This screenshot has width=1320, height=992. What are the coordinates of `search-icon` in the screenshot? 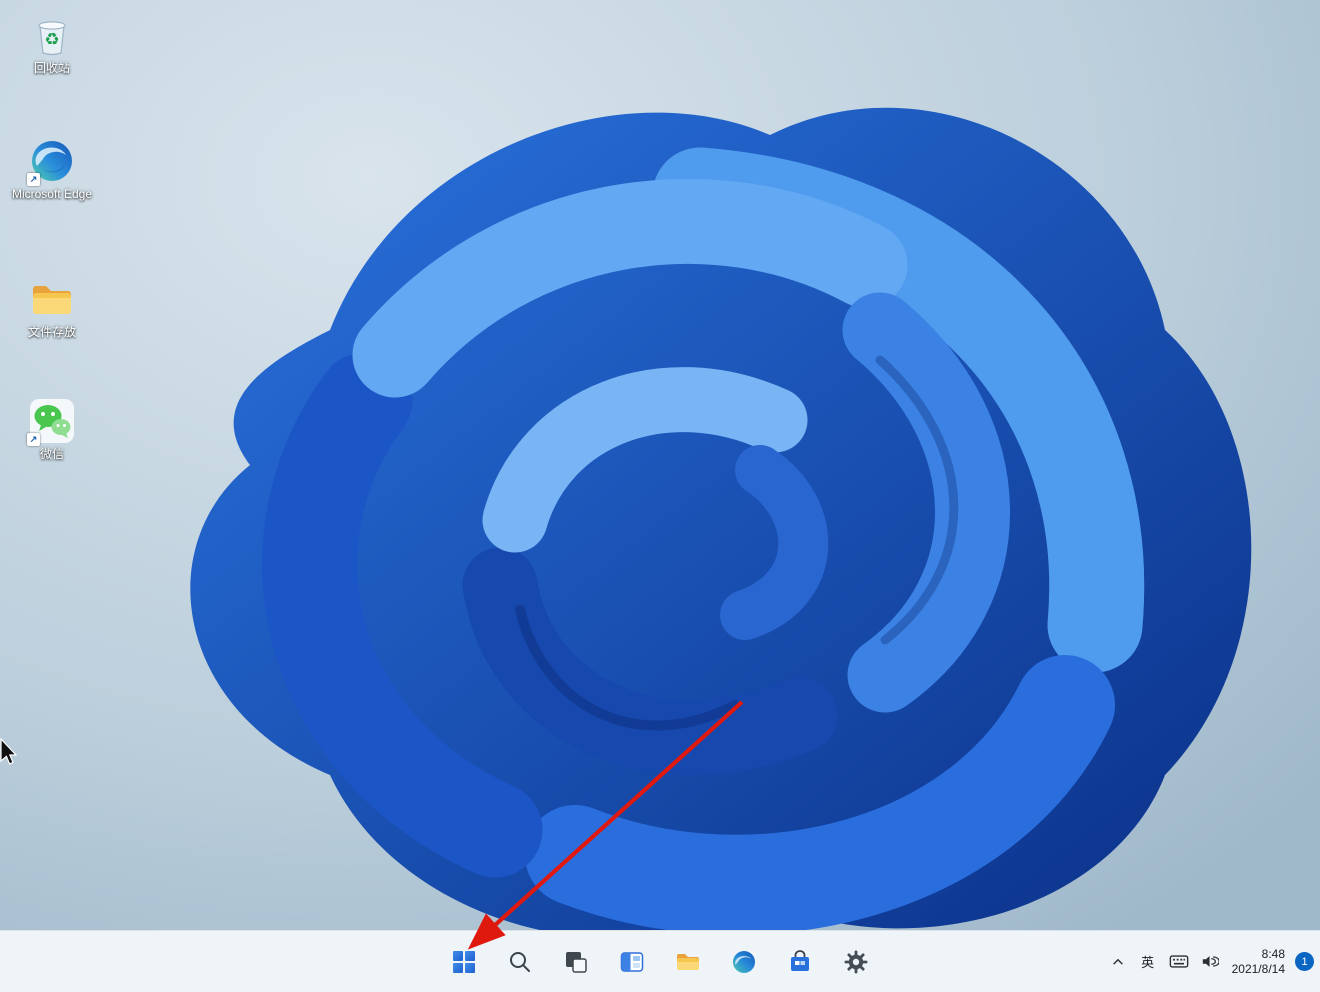 It's located at (520, 961).